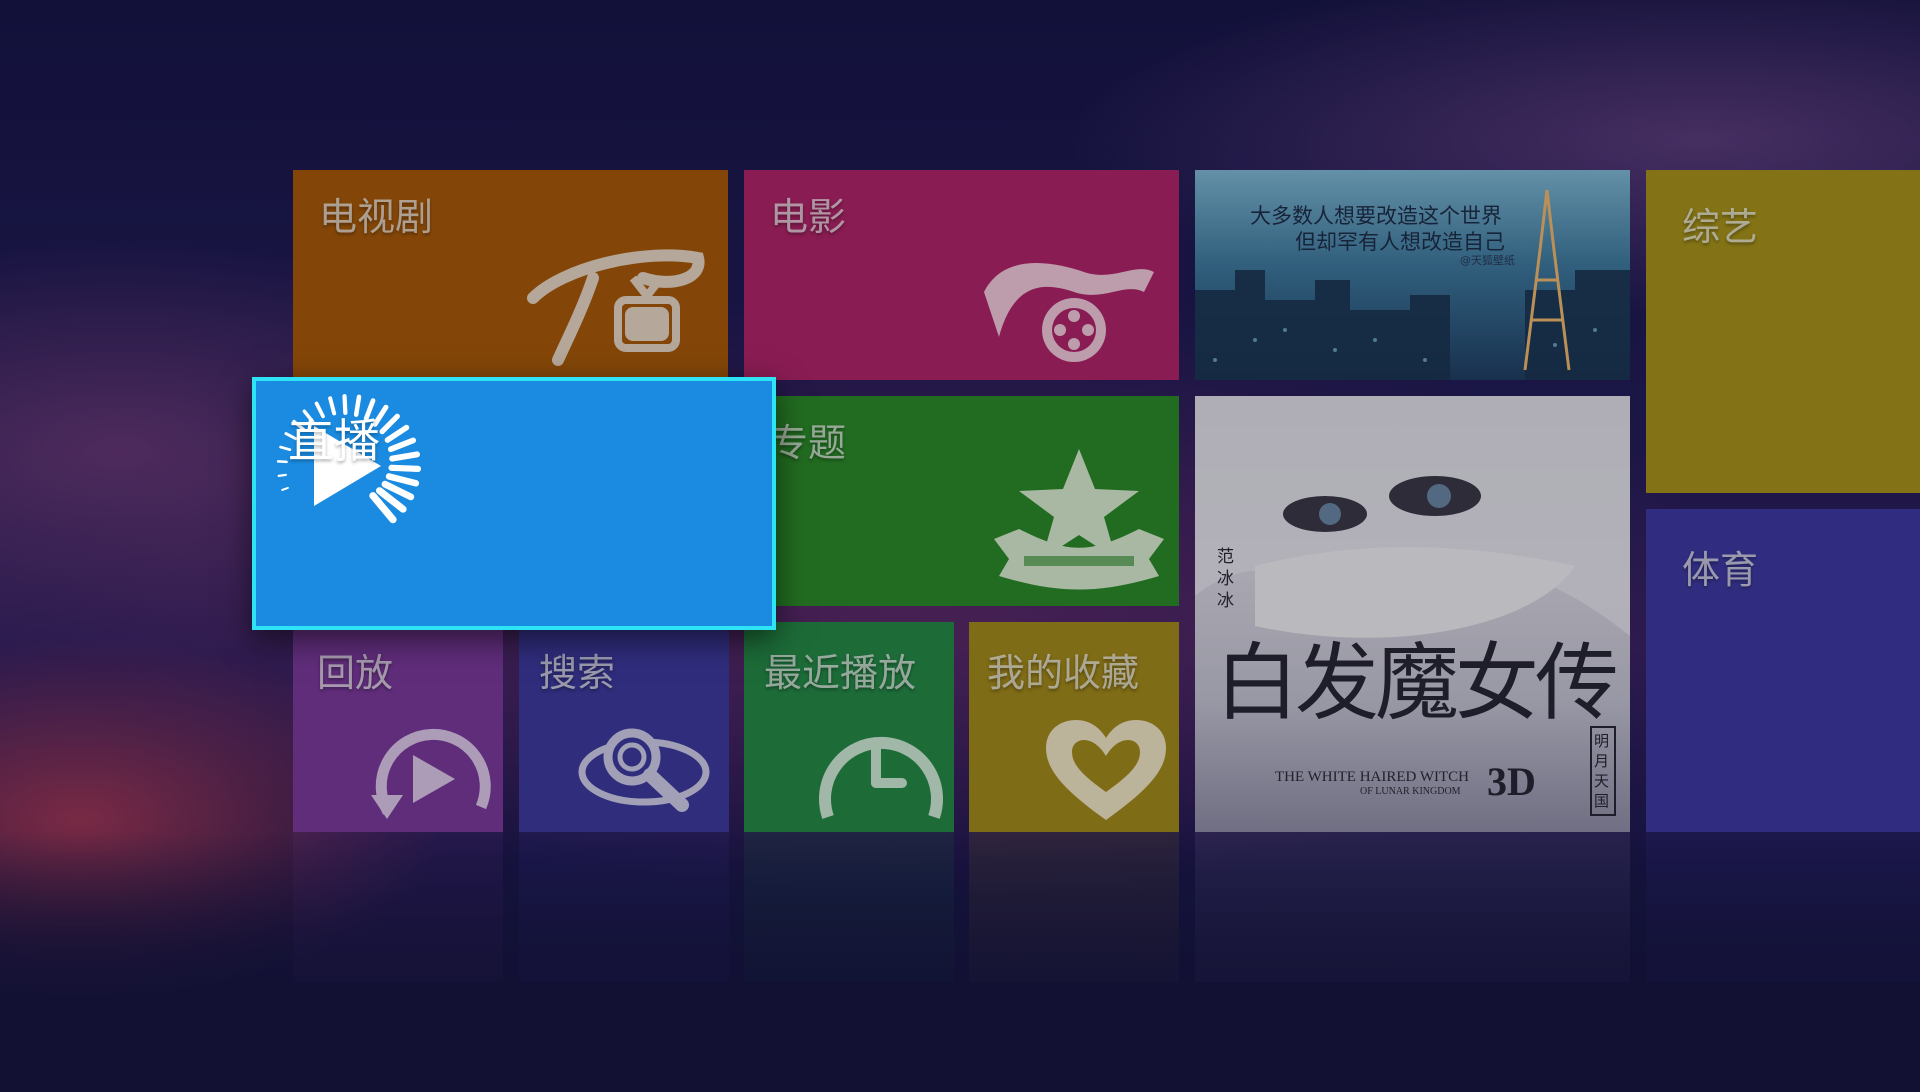 The height and width of the screenshot is (1092, 1920). Describe the element at coordinates (398, 727) in the screenshot. I see `tile-replay: 回放` at that location.